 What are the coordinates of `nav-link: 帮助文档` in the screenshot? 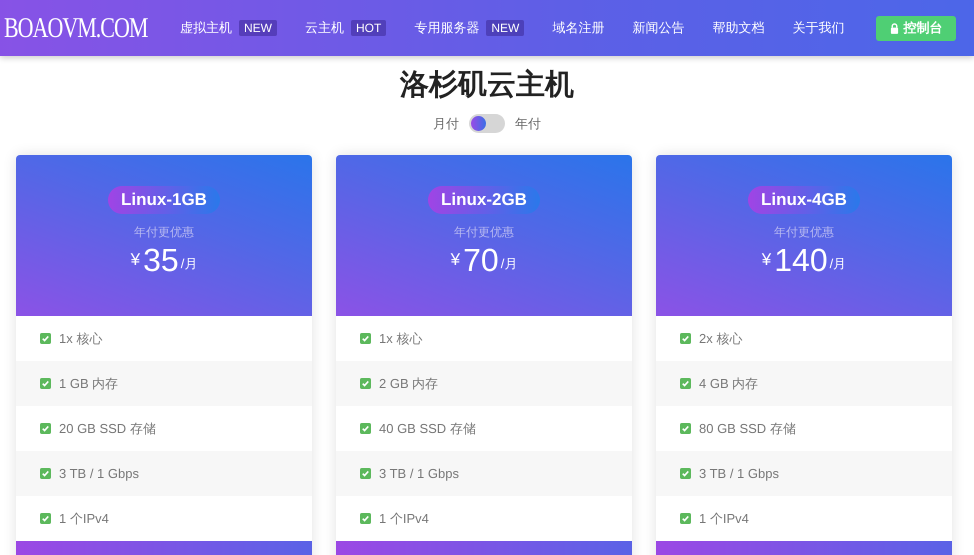 It's located at (738, 28).